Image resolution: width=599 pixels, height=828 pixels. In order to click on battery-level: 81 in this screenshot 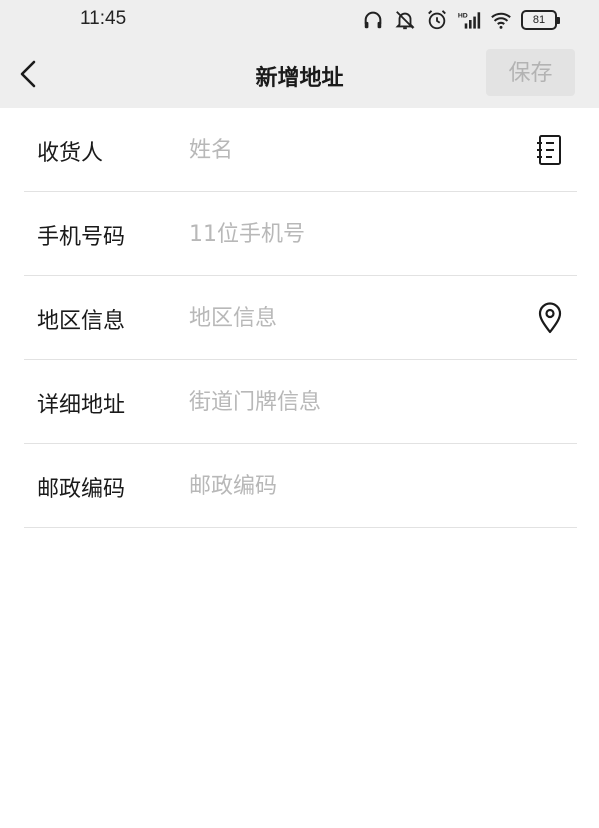, I will do `click(539, 20)`.